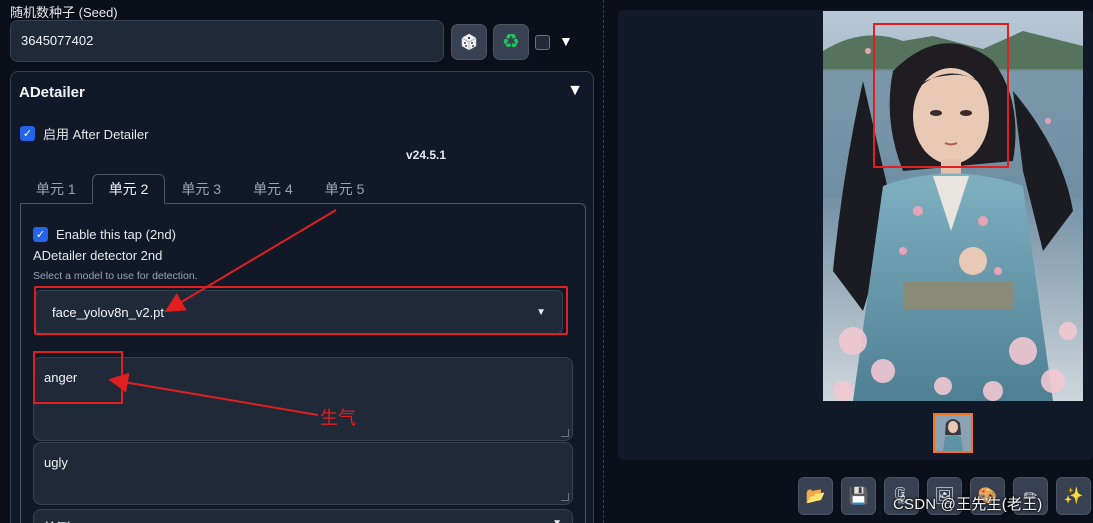 Image resolution: width=1093 pixels, height=523 pixels. I want to click on reuse-seed-button: ♻, so click(511, 42).